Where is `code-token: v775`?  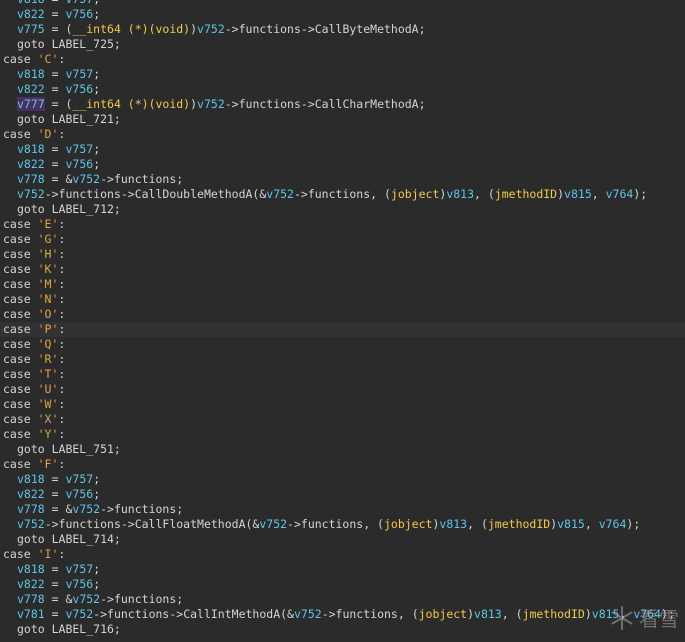
code-token: v775 is located at coordinates (31, 29).